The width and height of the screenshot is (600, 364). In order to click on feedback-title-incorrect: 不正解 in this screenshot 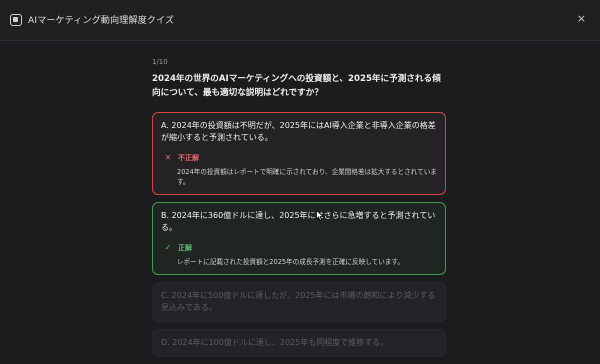, I will do `click(188, 158)`.